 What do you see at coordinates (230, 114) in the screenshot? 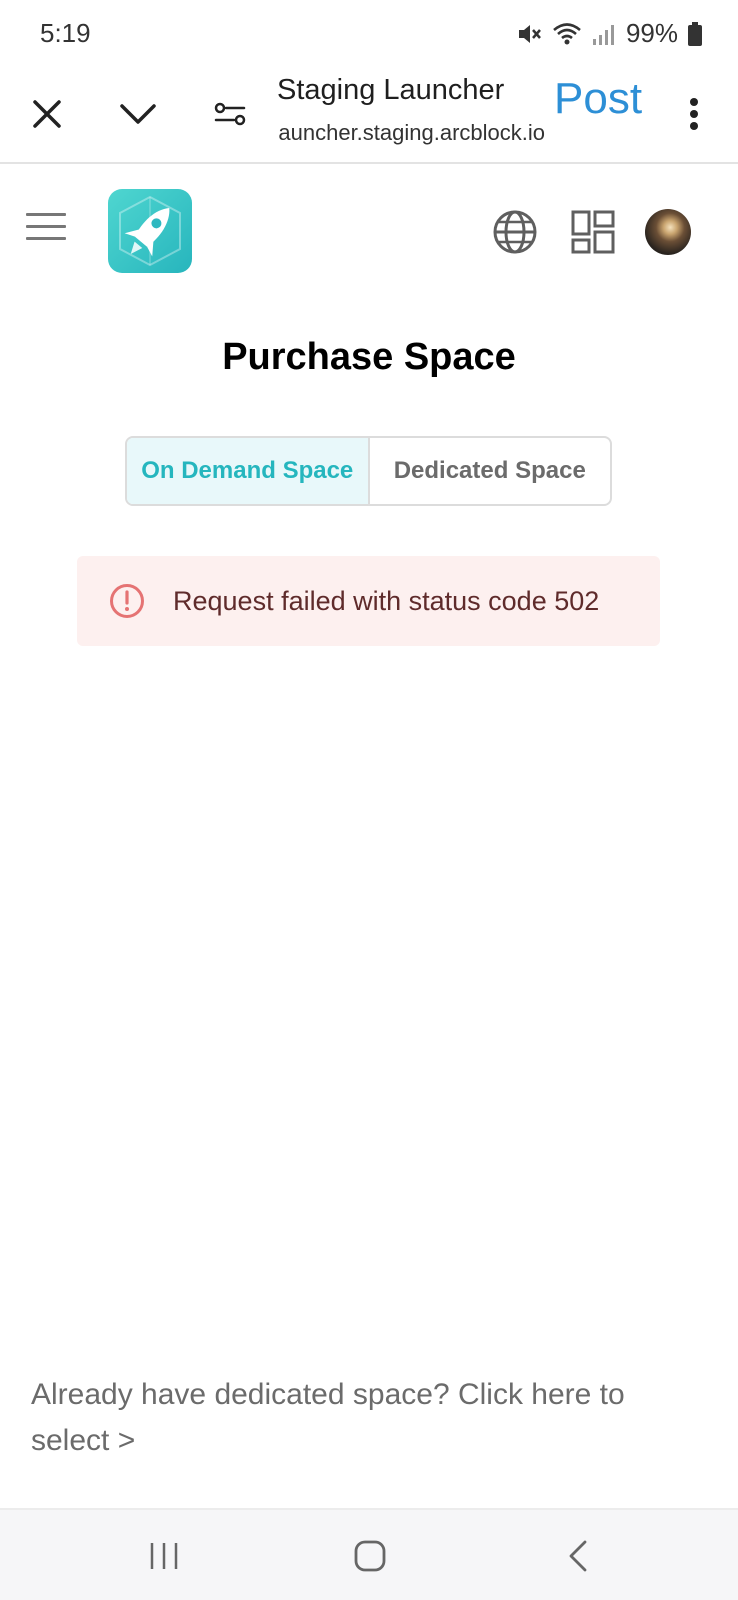
I see `site-settings-icon` at bounding box center [230, 114].